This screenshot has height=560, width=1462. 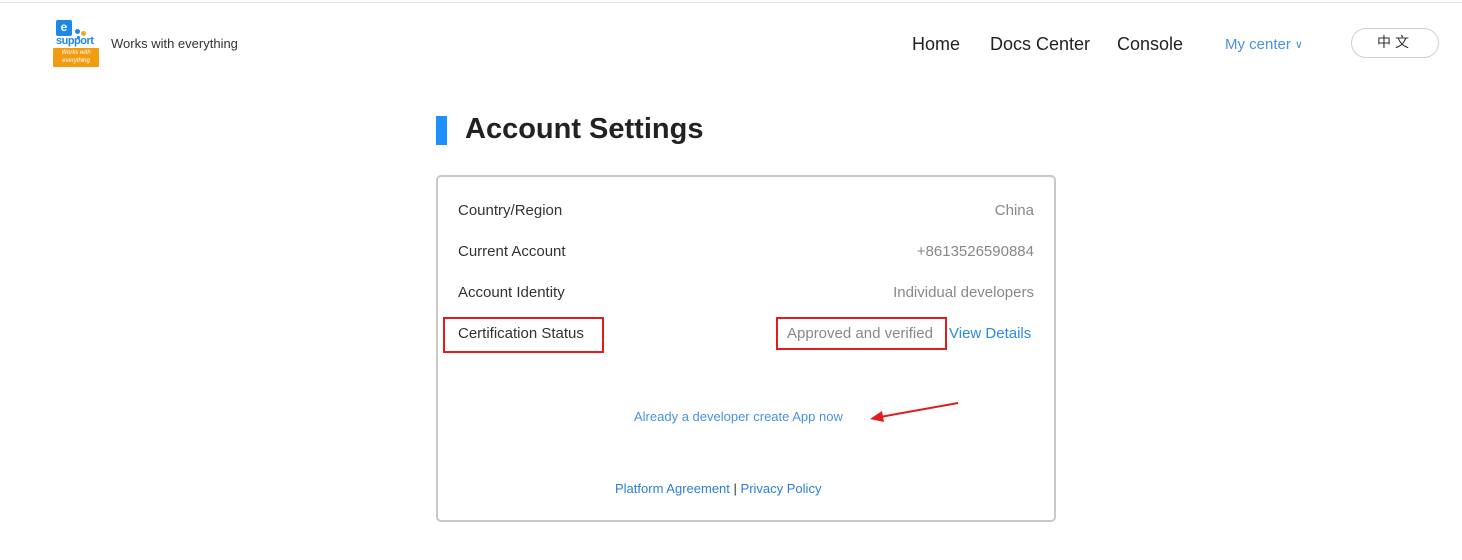 I want to click on privacy-policy-link: Privacy Policy, so click(x=781, y=488).